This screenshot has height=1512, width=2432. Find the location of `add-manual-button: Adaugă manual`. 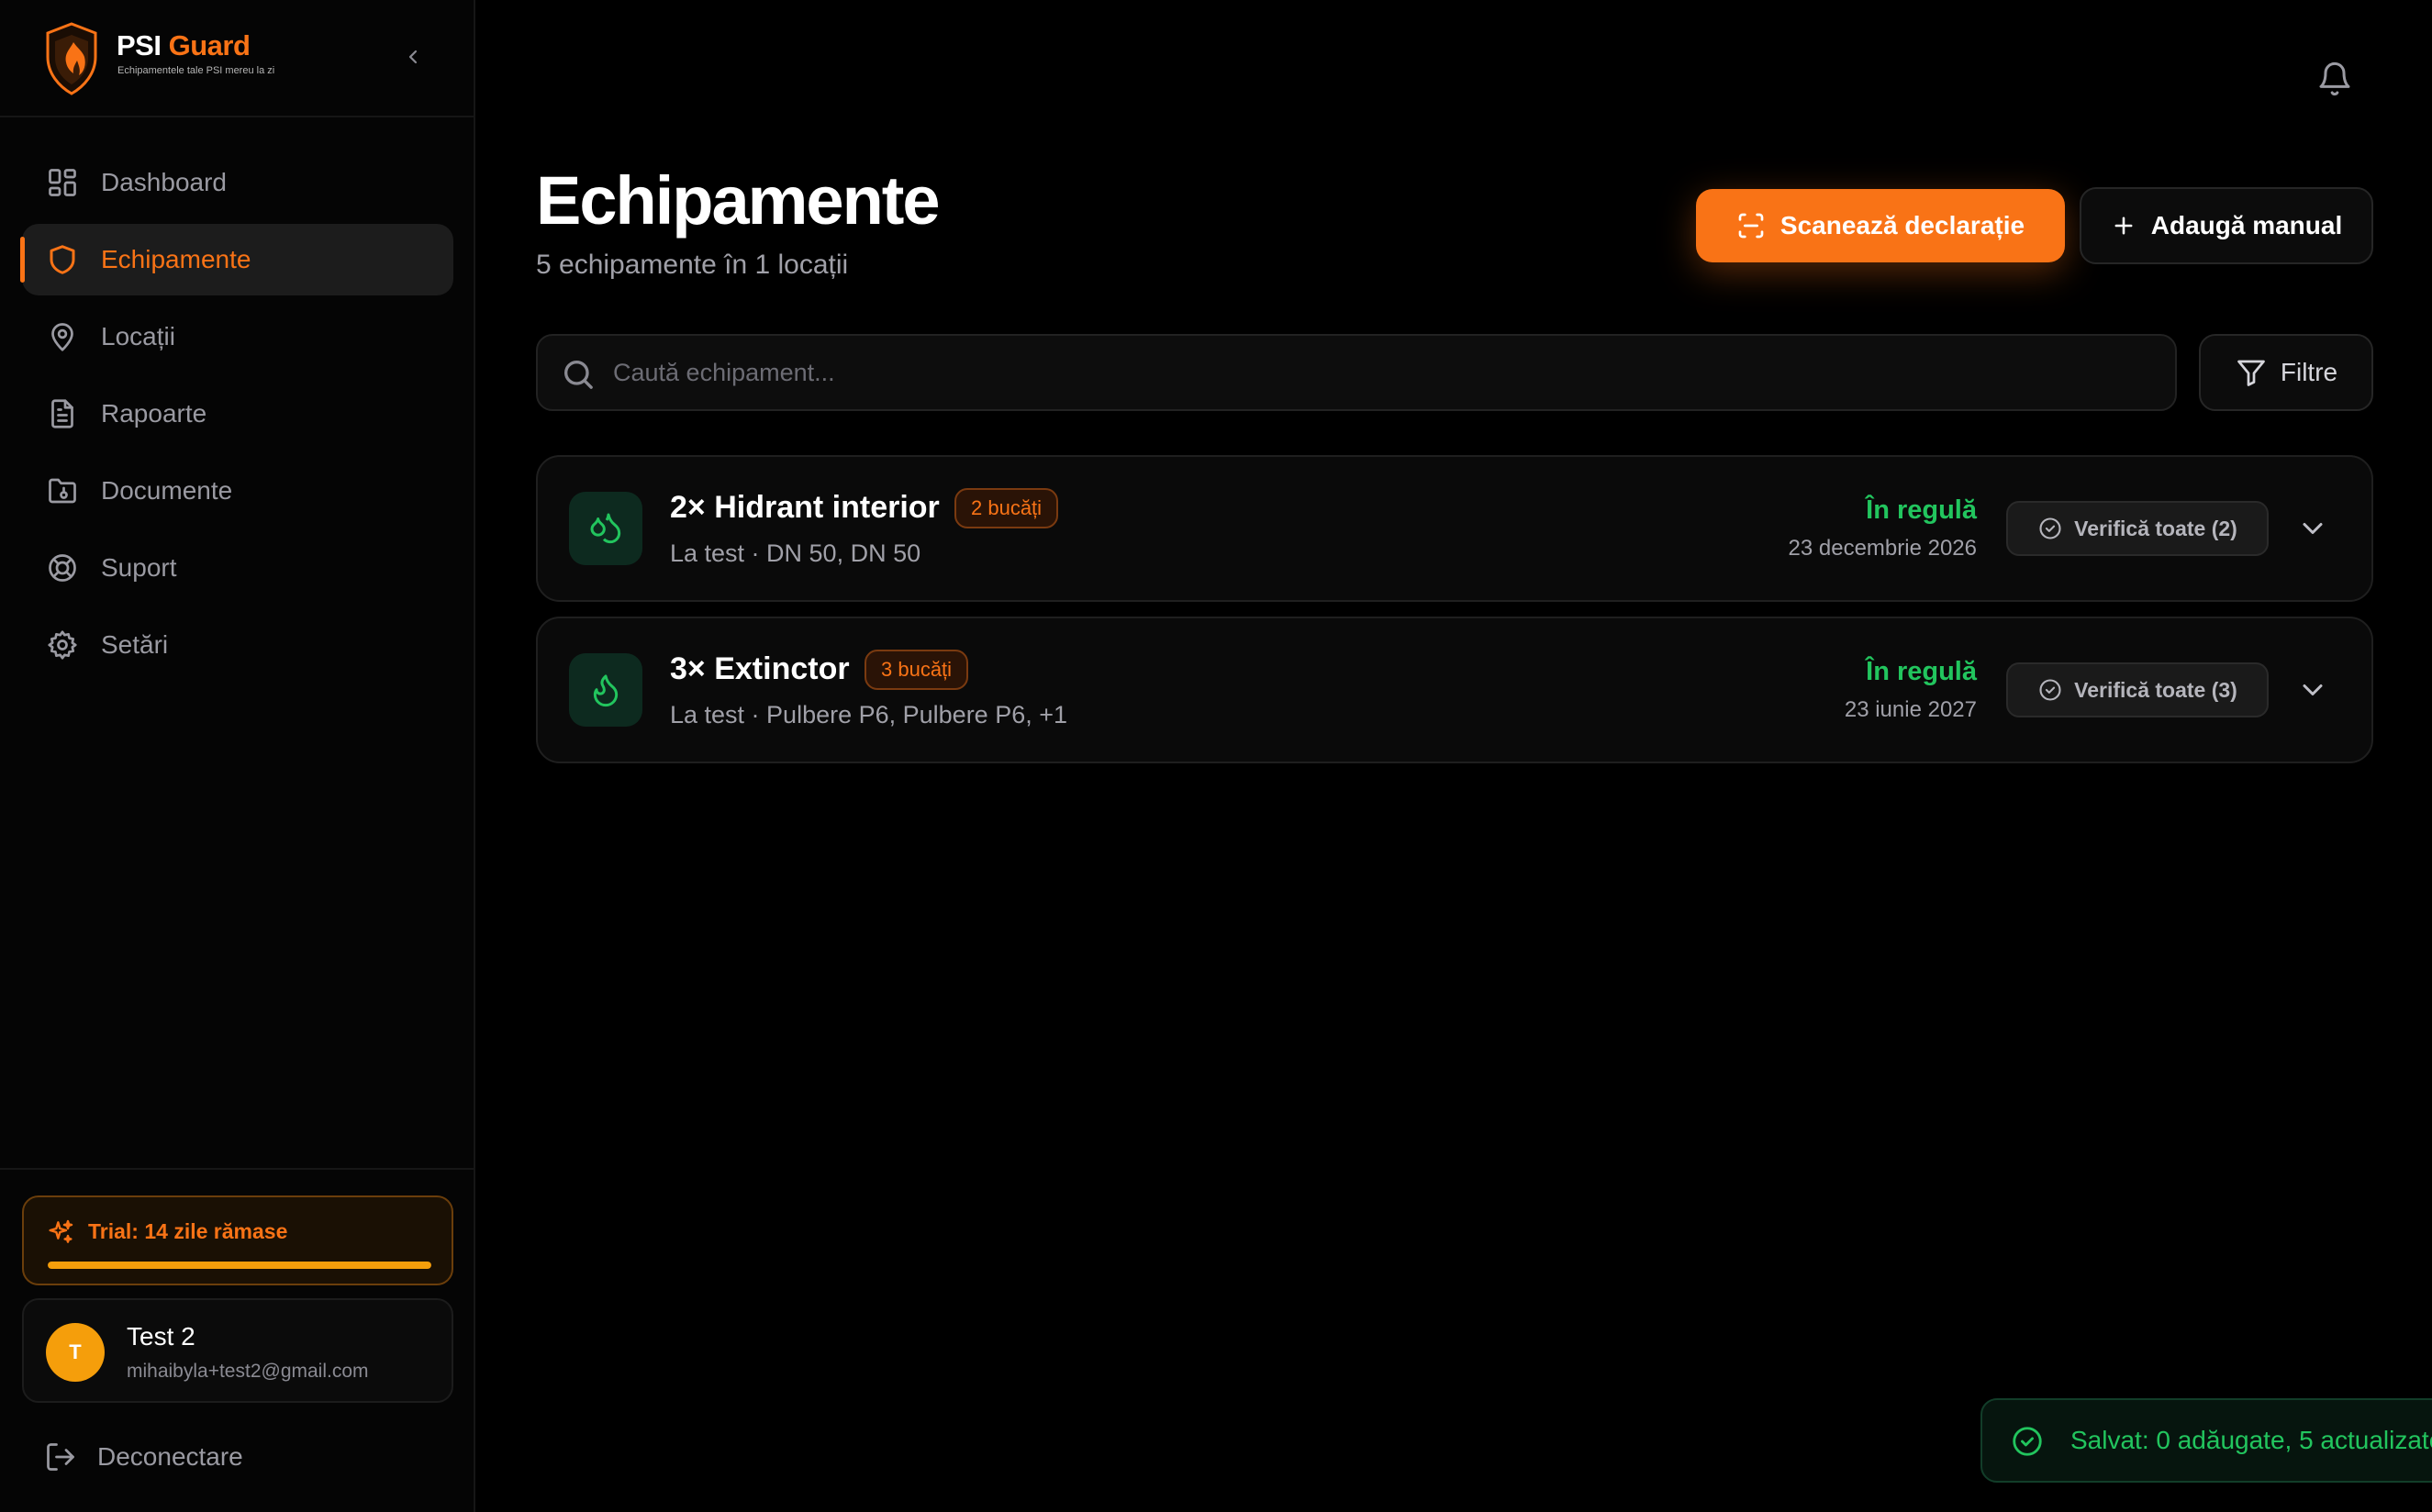

add-manual-button: Adaugă manual is located at coordinates (2226, 225).